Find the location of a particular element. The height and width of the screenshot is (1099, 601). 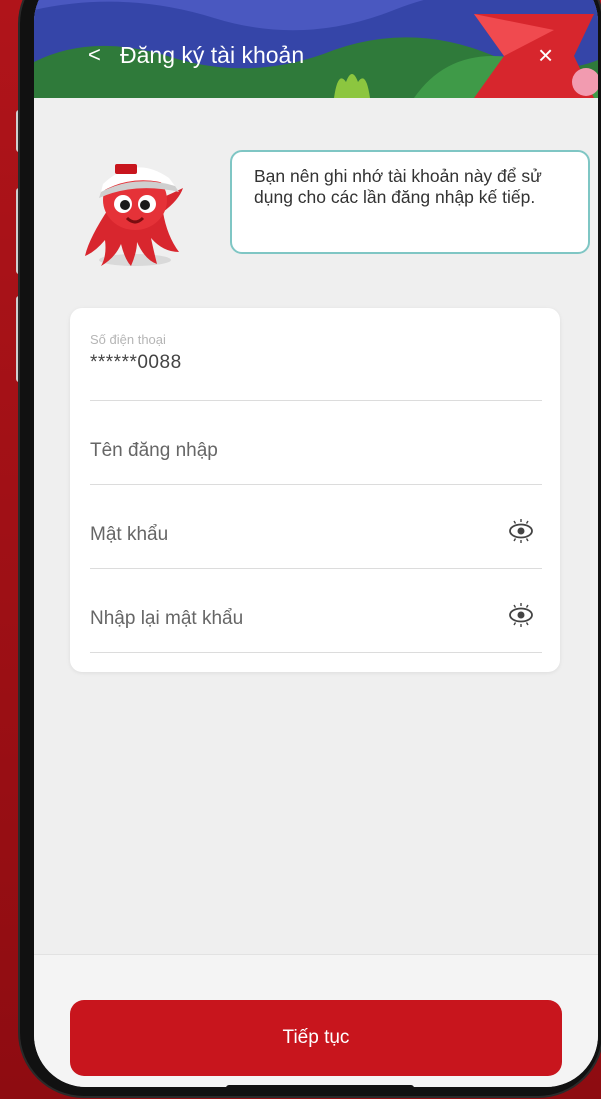

username-placeholder: Tên đăng nhập is located at coordinates (154, 450).